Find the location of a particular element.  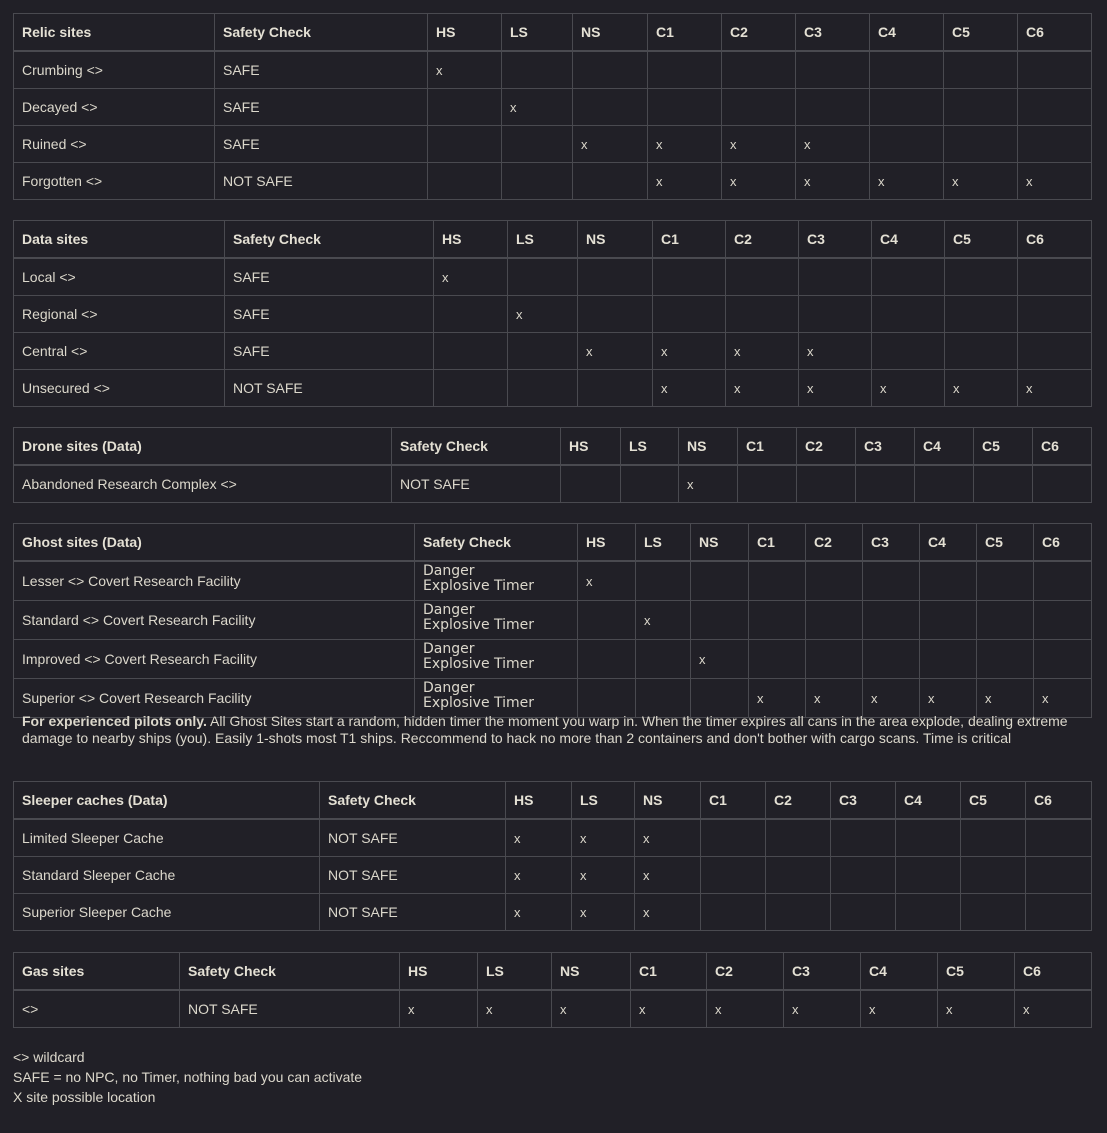

site-name: Ruined <> is located at coordinates (114, 144).